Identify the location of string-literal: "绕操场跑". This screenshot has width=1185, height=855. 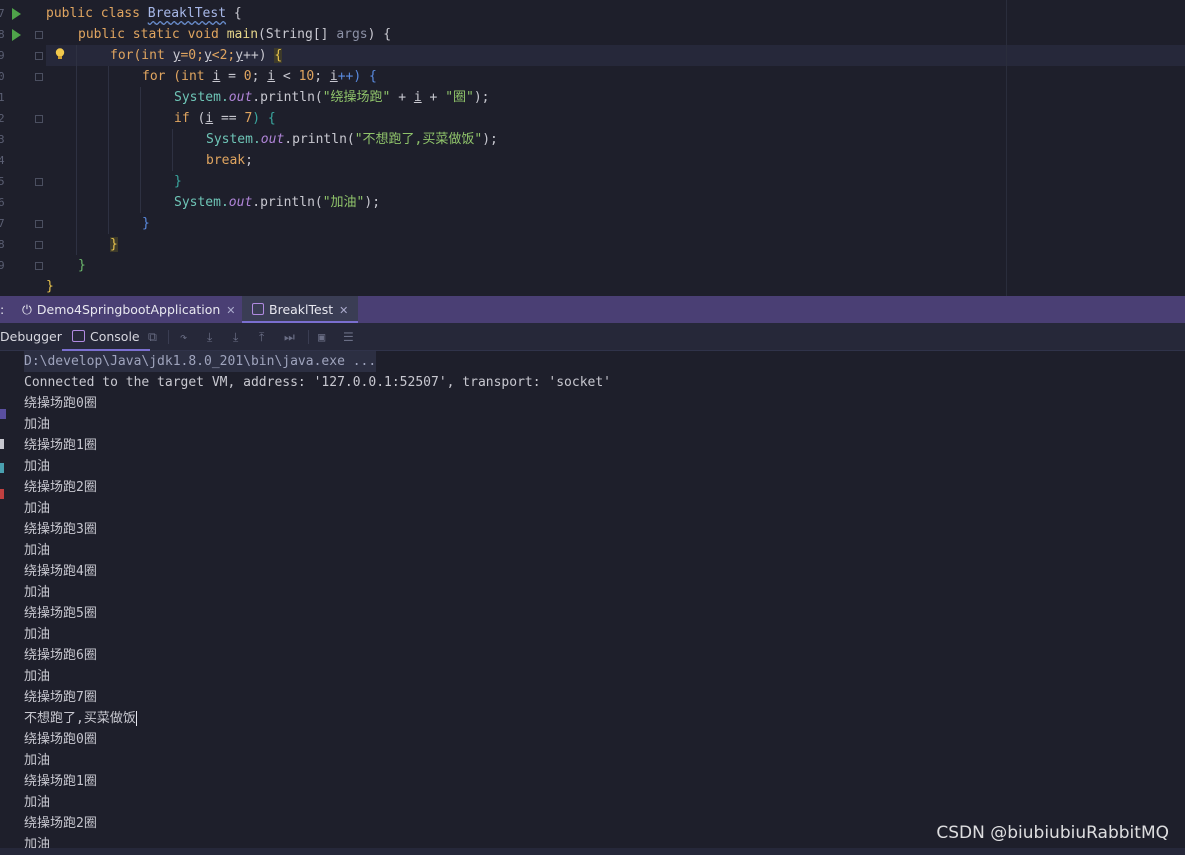
(356, 97).